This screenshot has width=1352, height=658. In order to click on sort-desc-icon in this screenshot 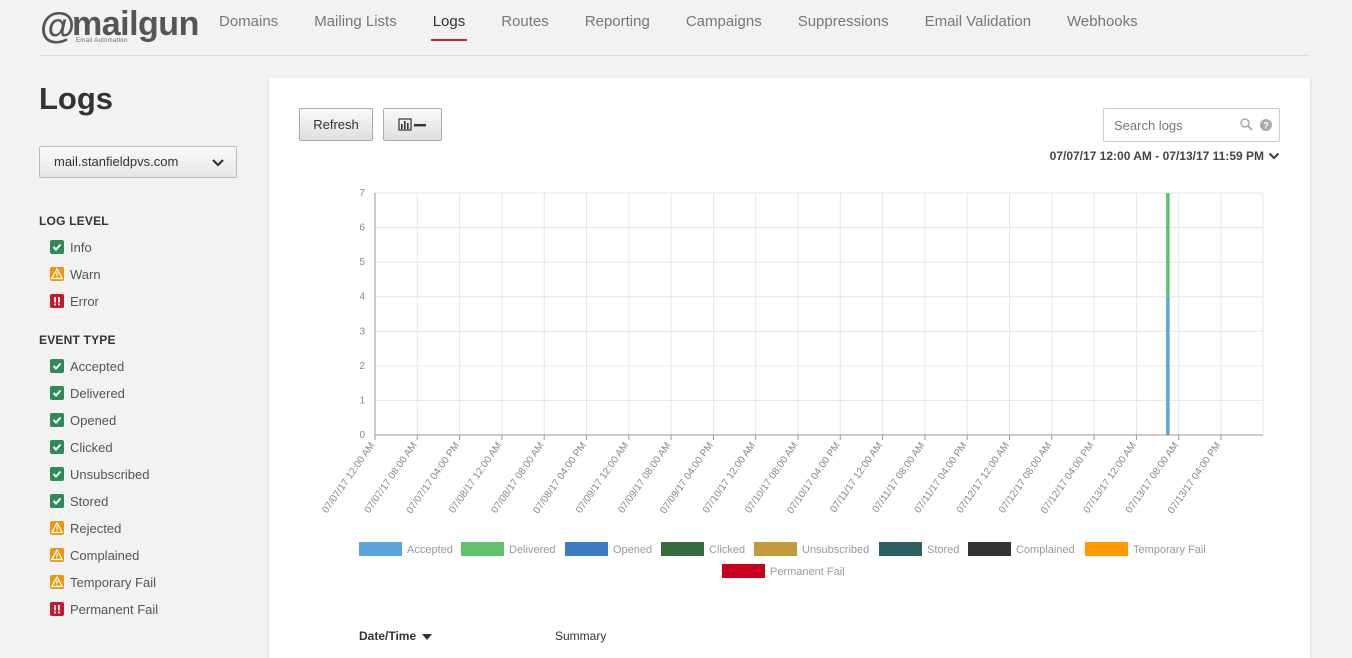, I will do `click(427, 636)`.